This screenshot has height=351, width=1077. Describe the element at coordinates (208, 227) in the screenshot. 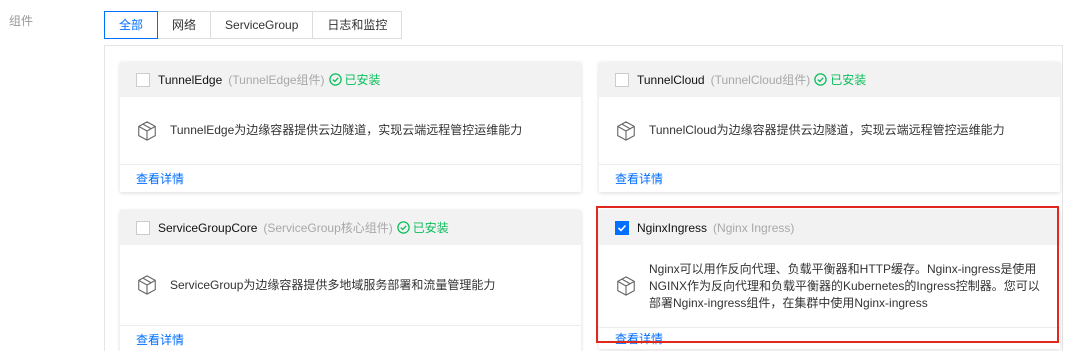

I see `component-name: ServiceGroupCore` at that location.